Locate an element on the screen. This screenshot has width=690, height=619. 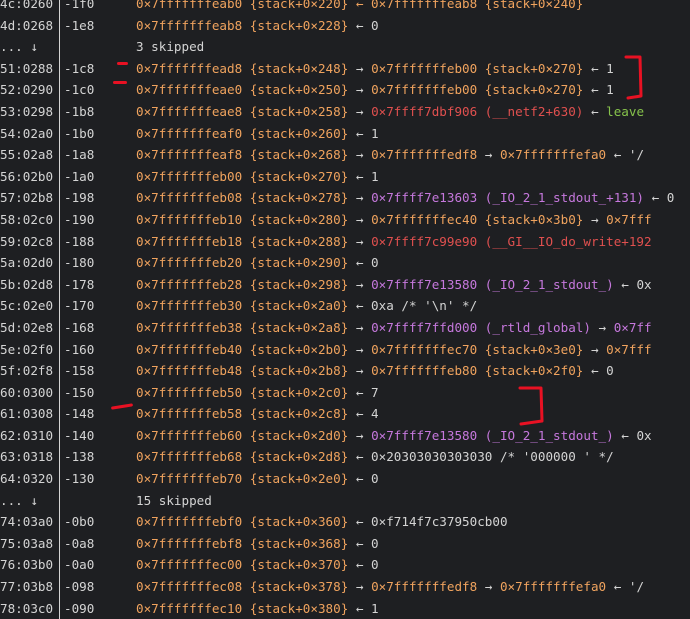
entry-segment: 0×7fffffffeb58 {stack+0×2c8} is located at coordinates (246, 414).